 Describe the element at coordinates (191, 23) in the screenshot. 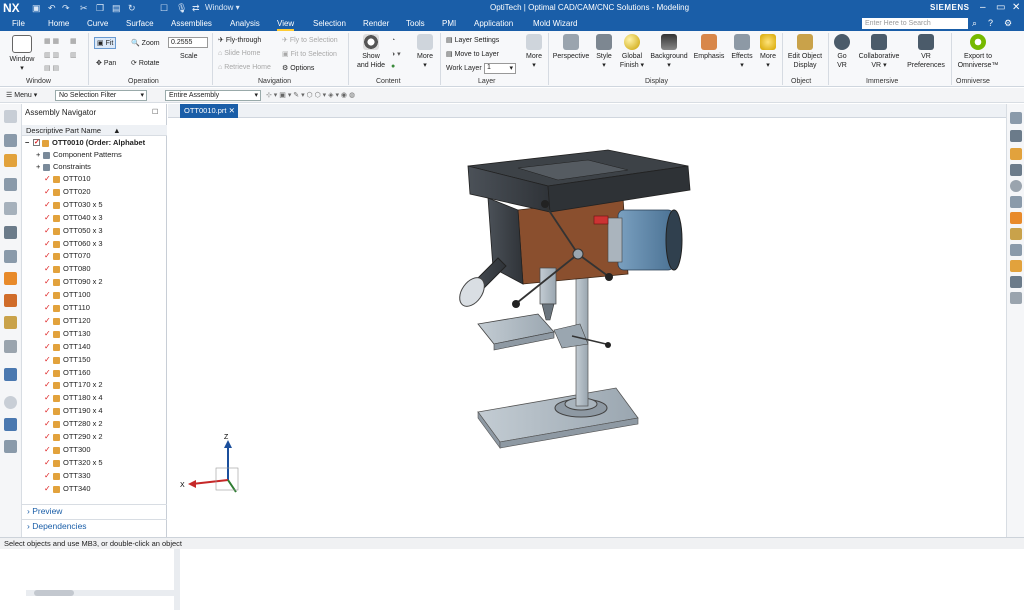

I see `menu-assemblies: Assemblies` at that location.